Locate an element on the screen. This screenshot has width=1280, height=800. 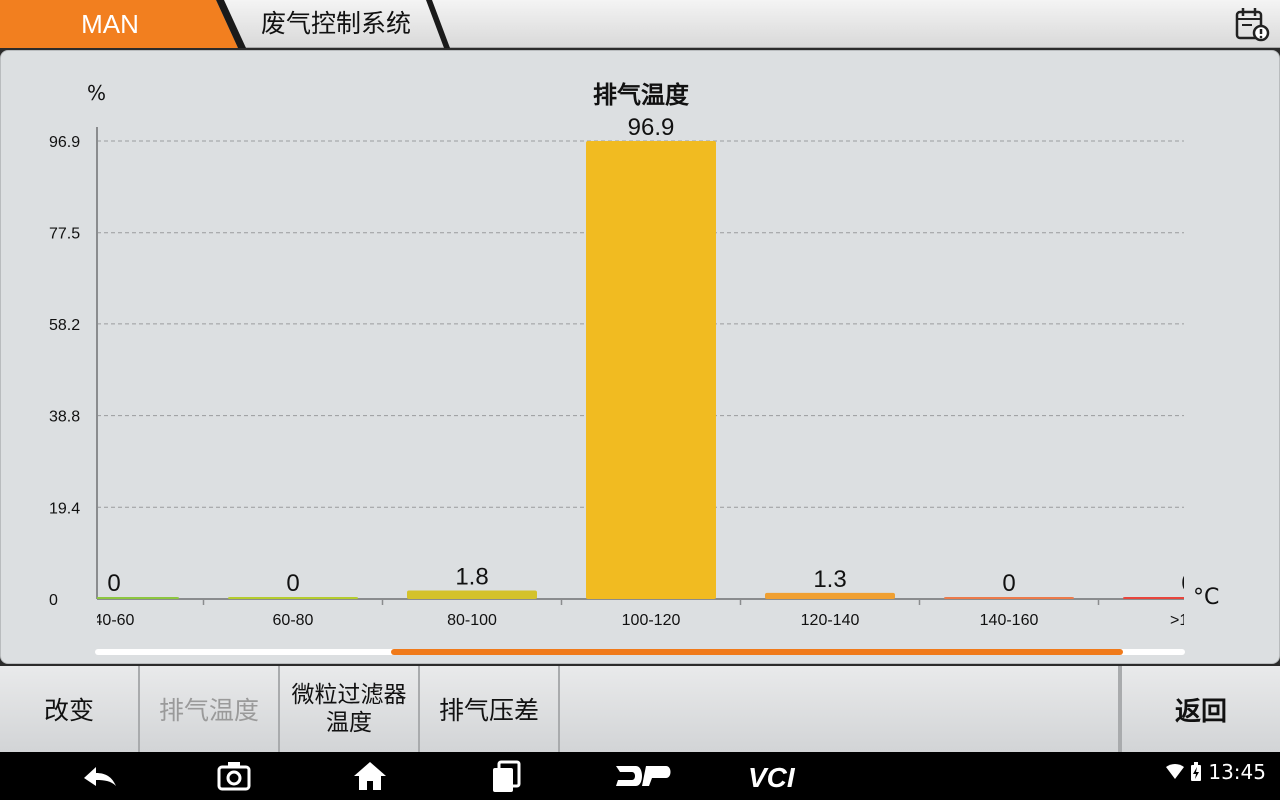
y-tick-label: 58.2 is located at coordinates (64, 325).